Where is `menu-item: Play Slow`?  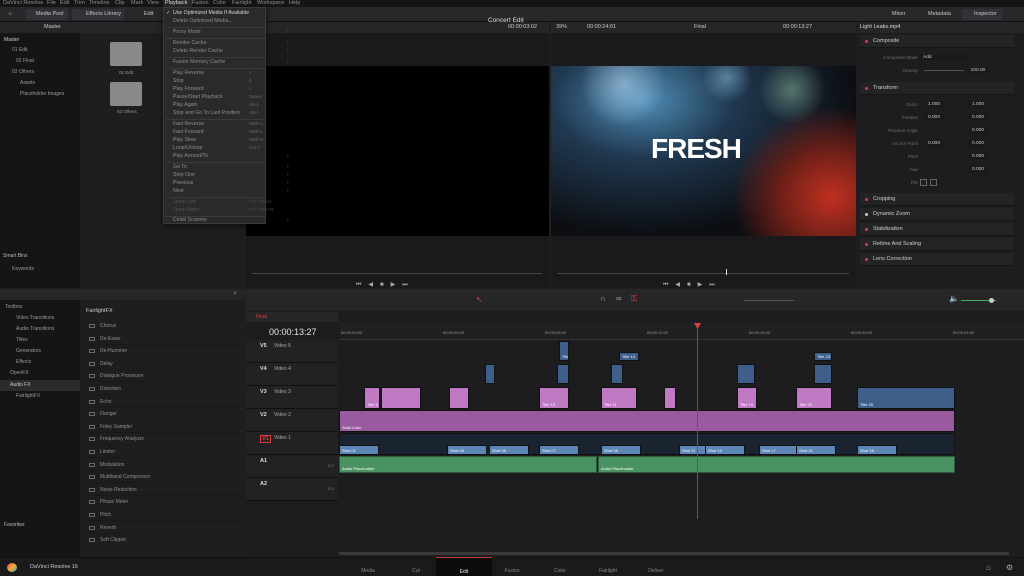
menu-item: Play Slow is located at coordinates (184, 140).